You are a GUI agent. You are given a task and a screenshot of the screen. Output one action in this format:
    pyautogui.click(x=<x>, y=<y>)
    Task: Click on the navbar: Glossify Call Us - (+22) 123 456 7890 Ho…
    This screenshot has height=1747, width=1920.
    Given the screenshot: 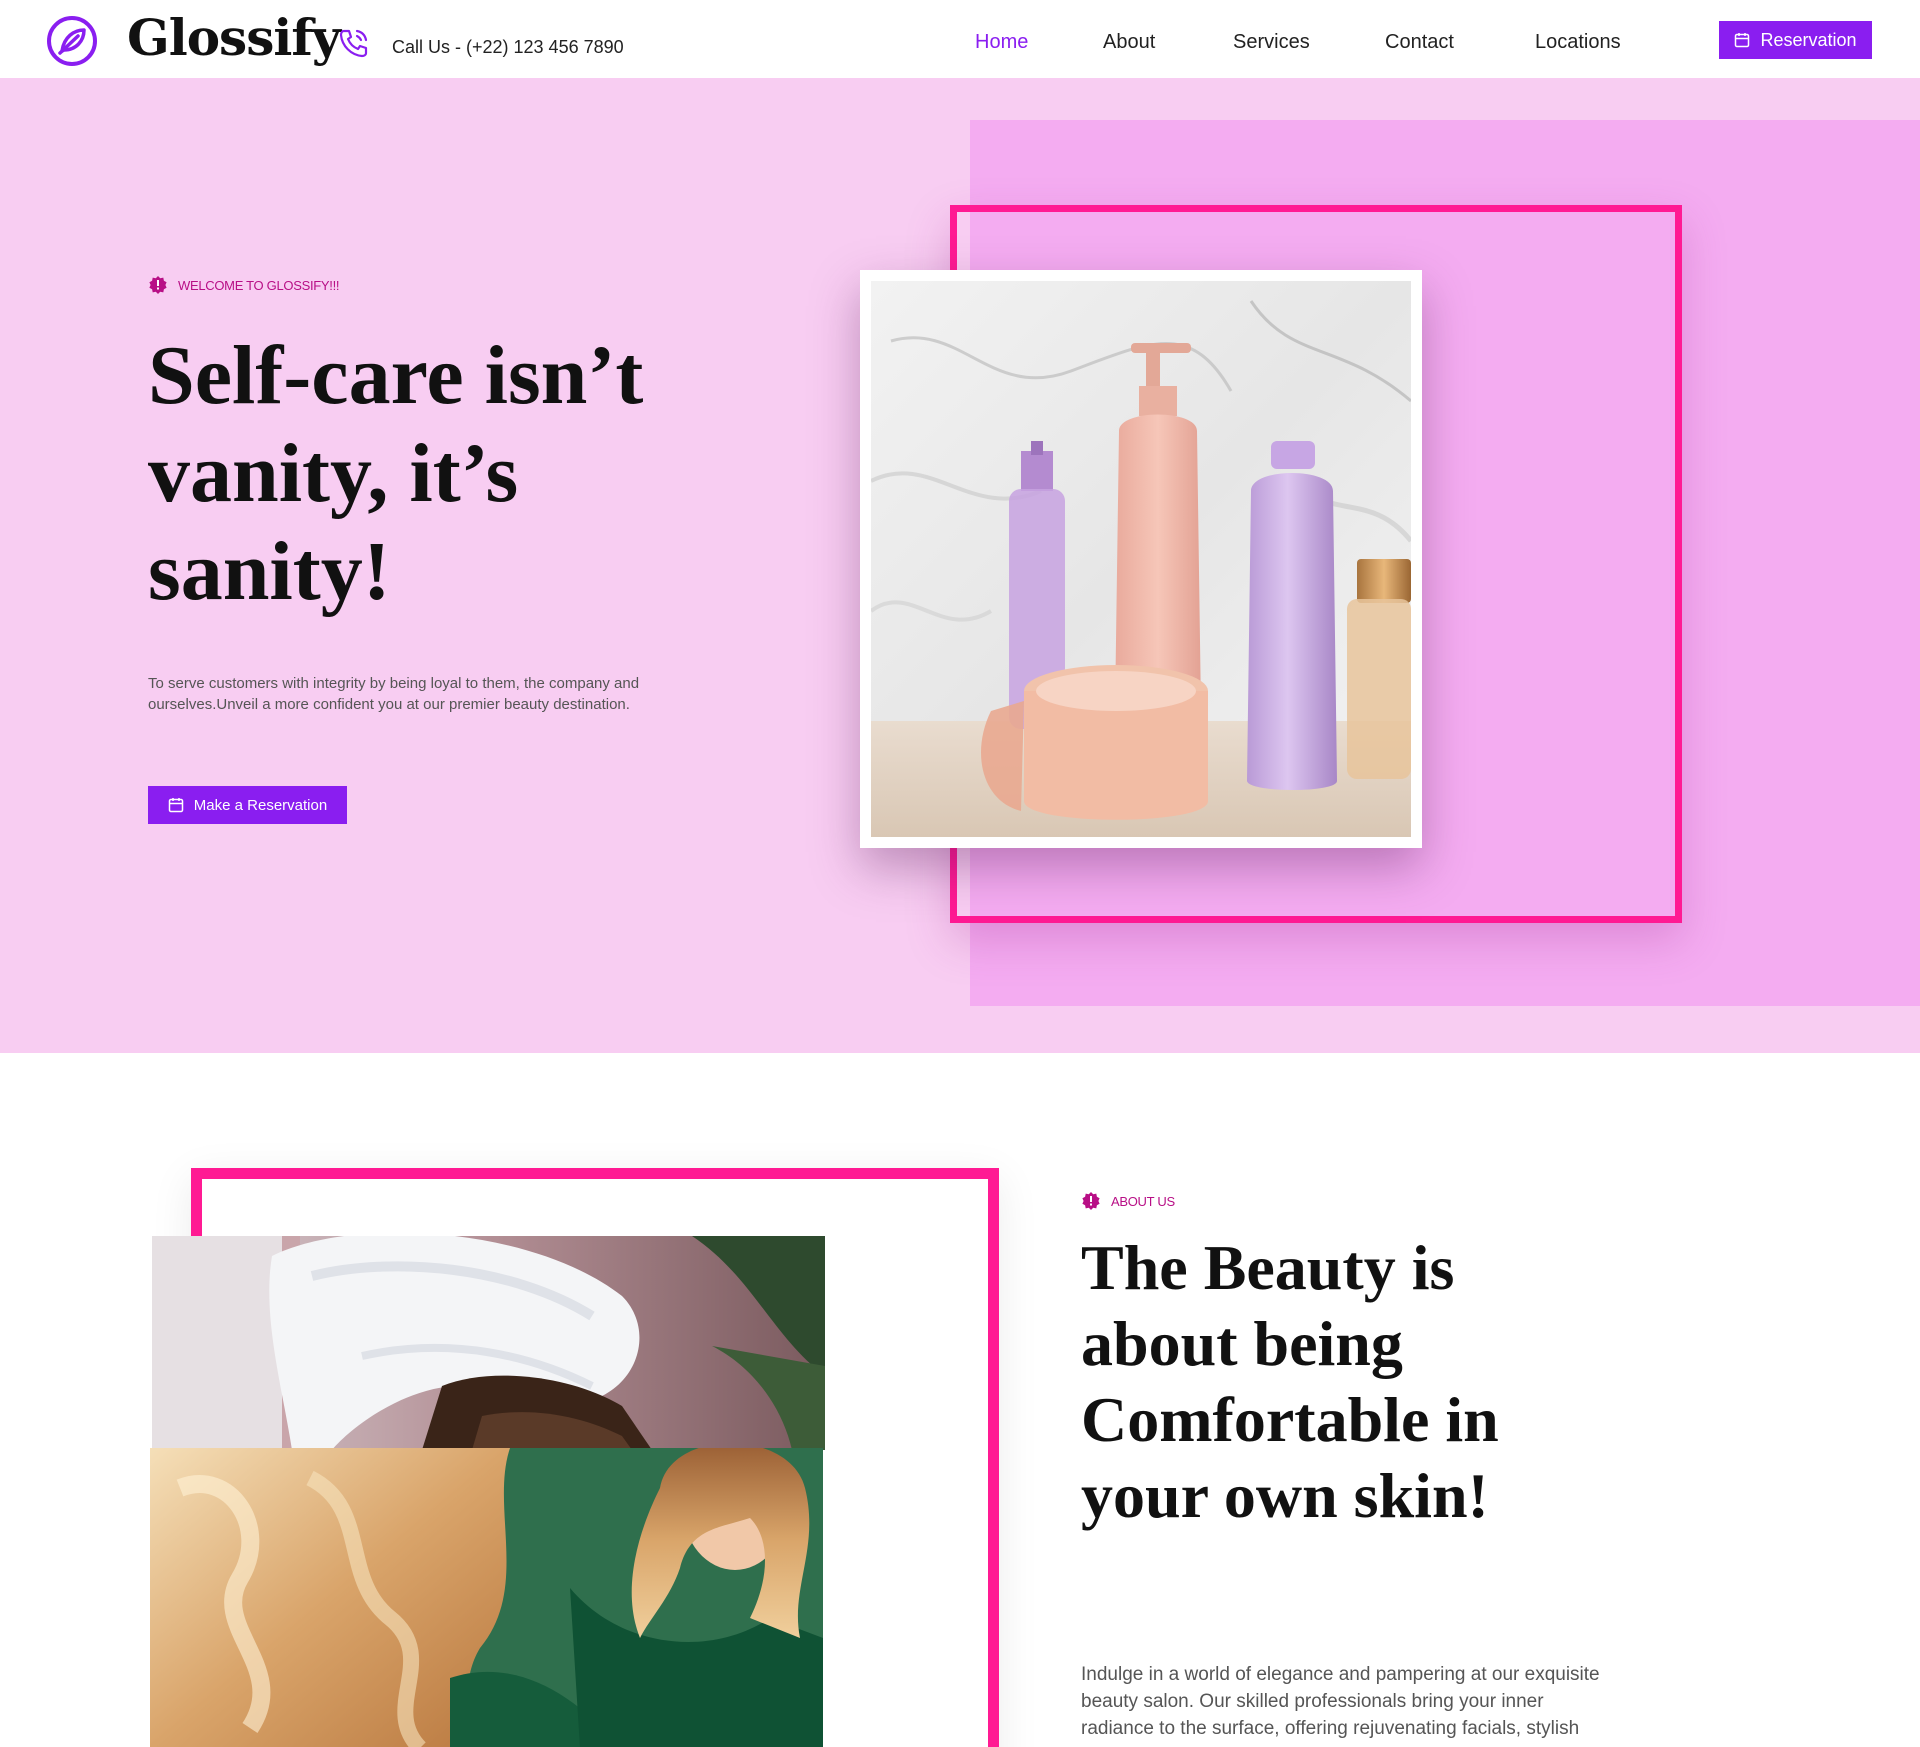 What is the action you would take?
    pyautogui.click(x=960, y=39)
    